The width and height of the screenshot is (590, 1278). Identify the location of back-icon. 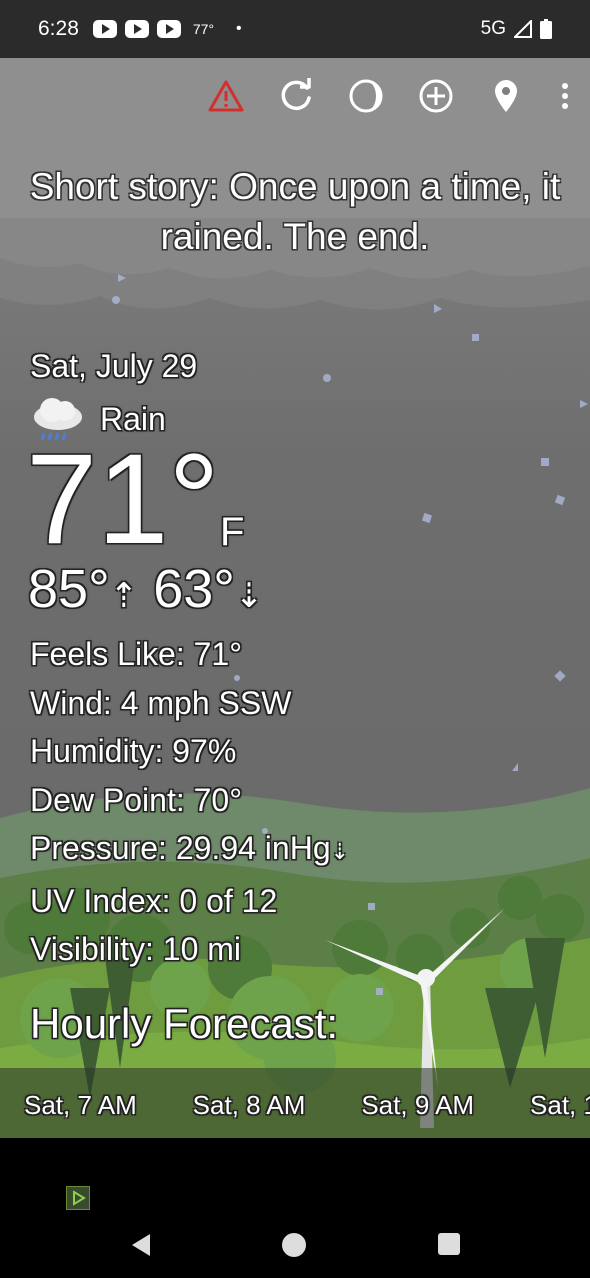
(141, 1245).